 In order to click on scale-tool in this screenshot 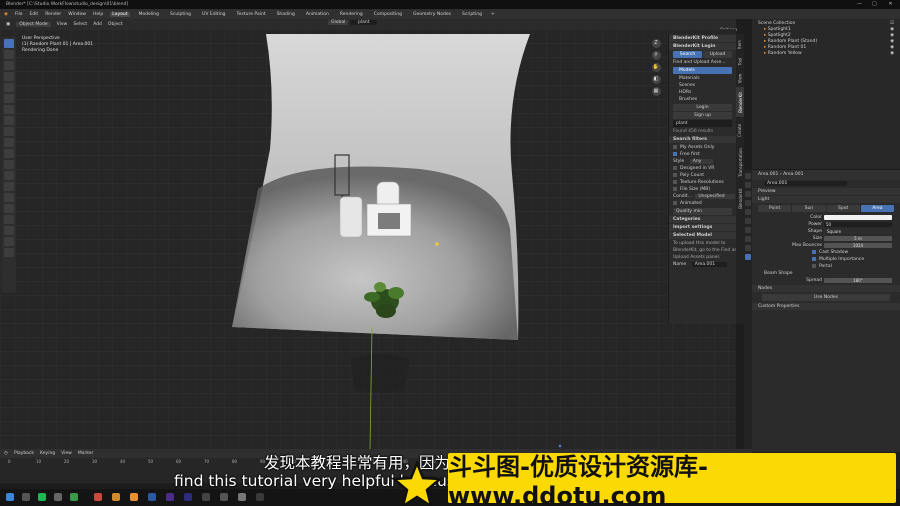, I will do `click(9, 87)`.